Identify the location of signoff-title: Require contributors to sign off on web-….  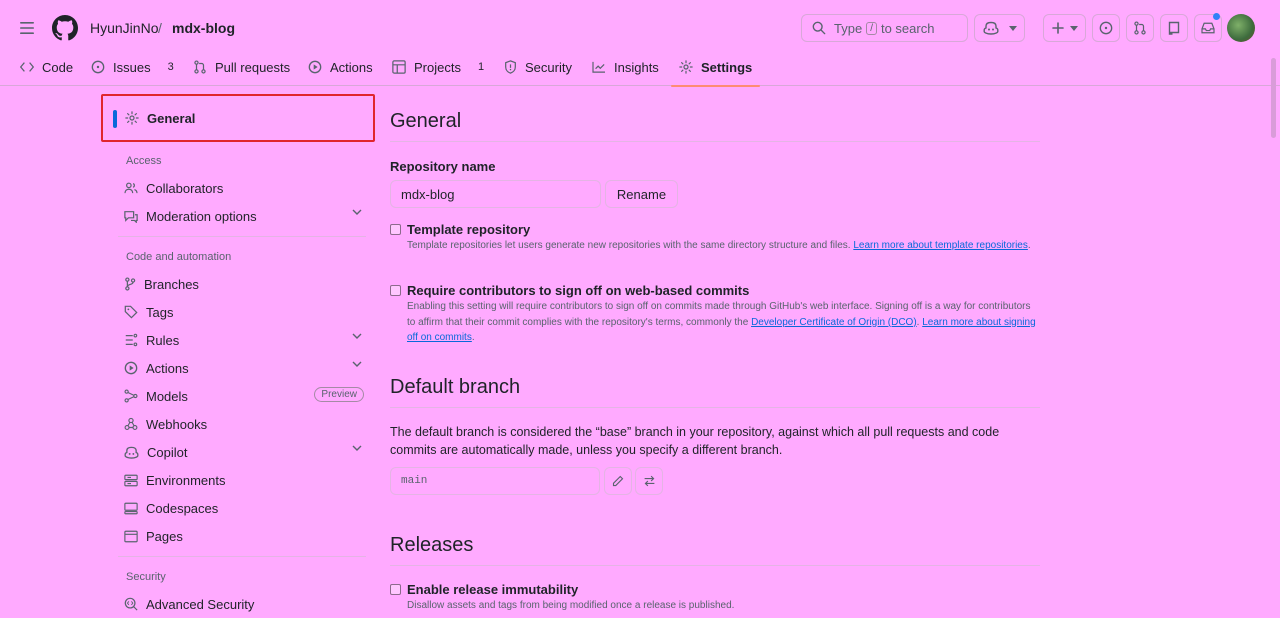
(578, 290).